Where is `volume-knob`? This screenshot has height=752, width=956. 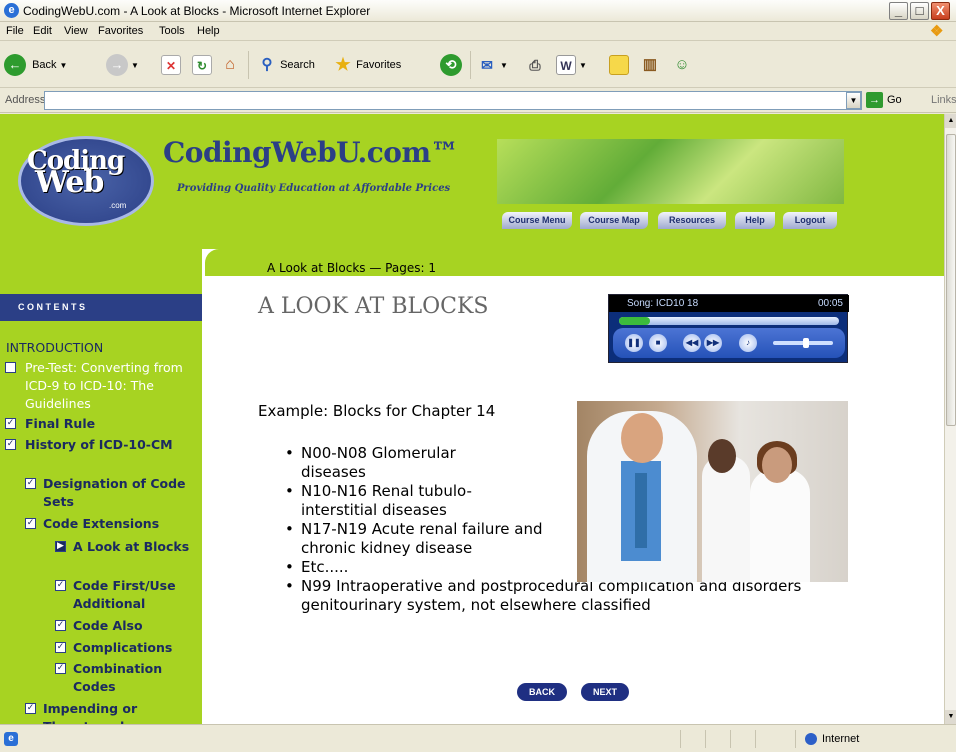 volume-knob is located at coordinates (805, 343).